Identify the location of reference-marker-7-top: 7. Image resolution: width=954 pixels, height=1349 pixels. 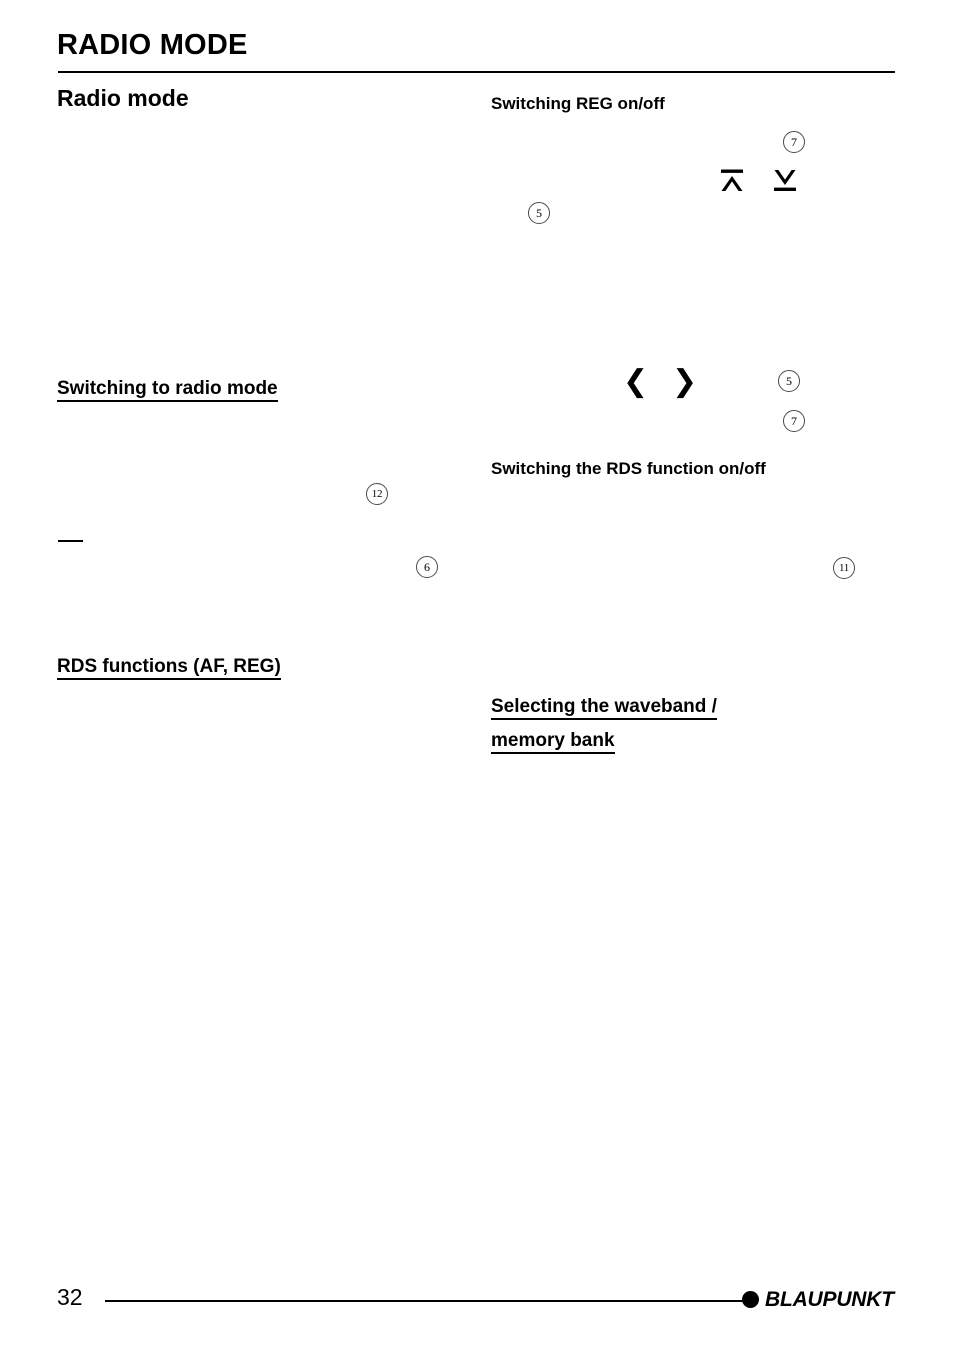
(794, 142).